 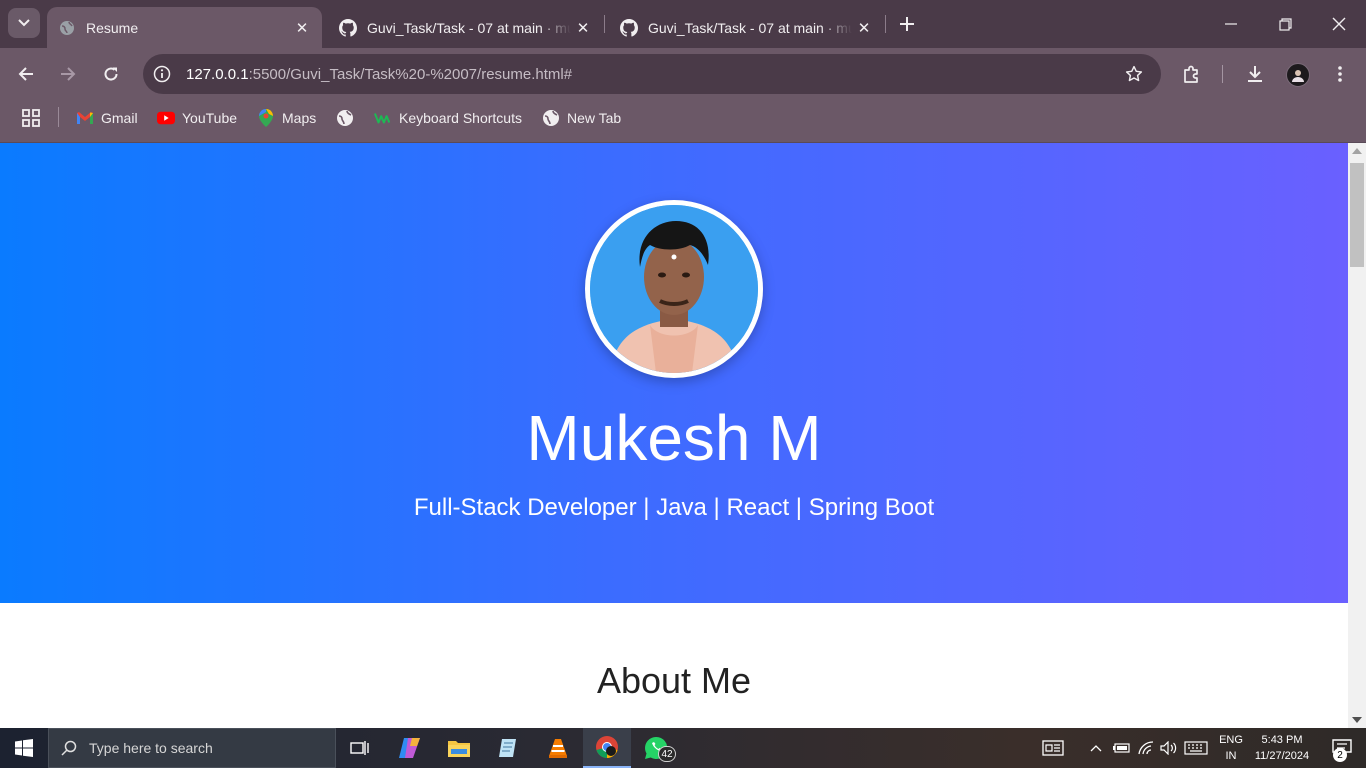 I want to click on more-vertical-icon, so click(x=1340, y=74).